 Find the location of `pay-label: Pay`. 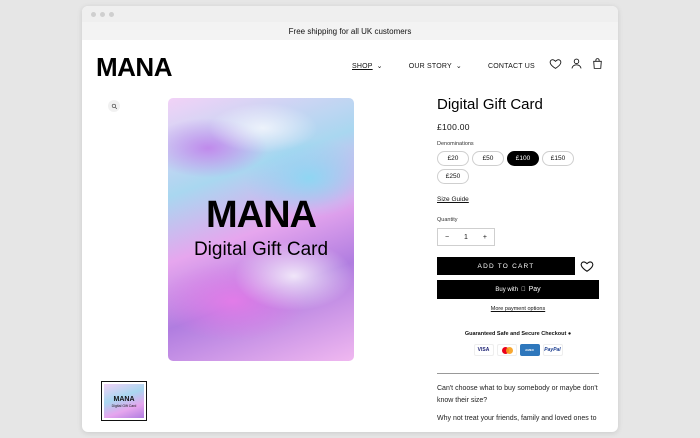

pay-label: Pay is located at coordinates (533, 289).